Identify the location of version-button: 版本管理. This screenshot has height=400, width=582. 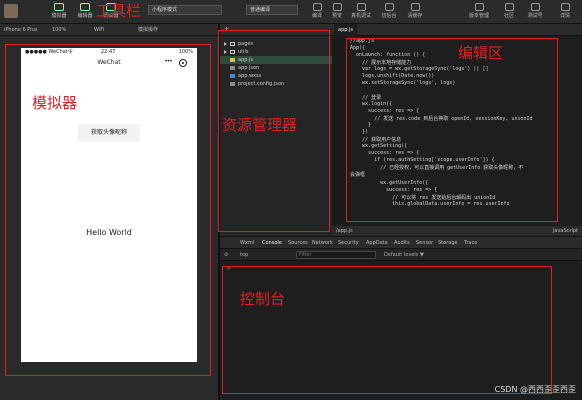
(479, 11).